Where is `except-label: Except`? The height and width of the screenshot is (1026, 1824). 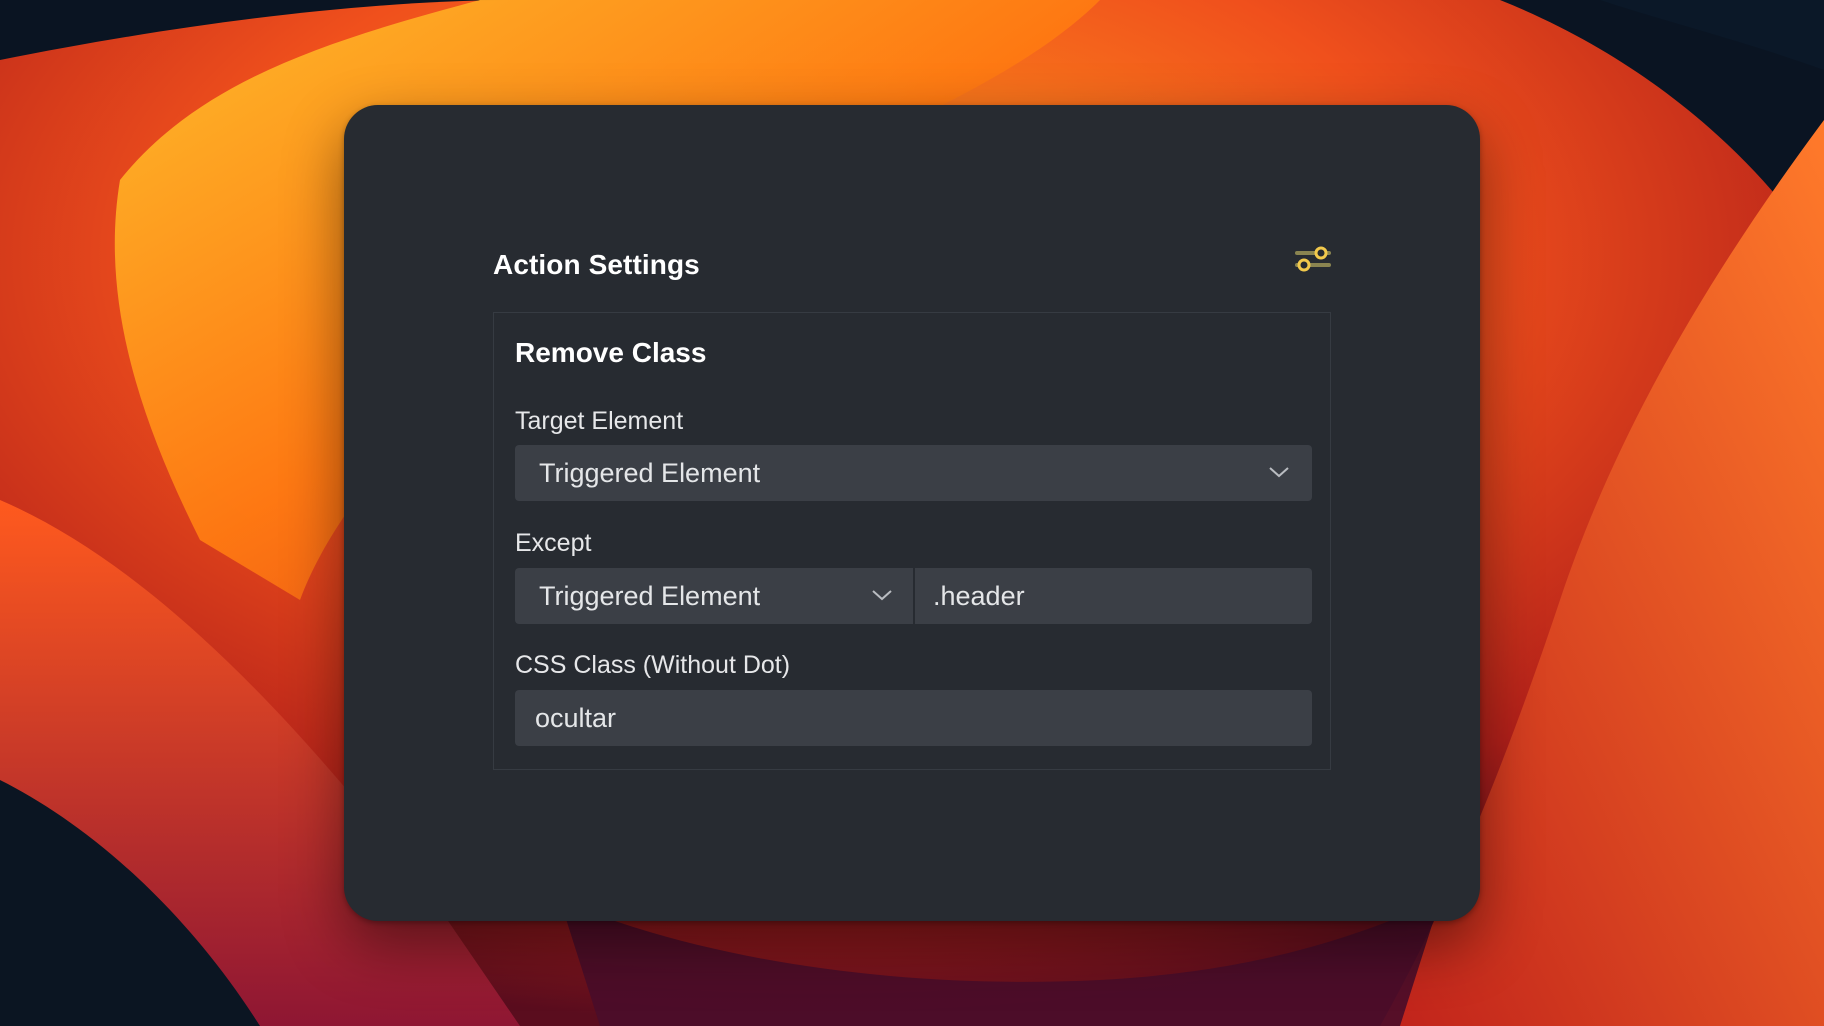 except-label: Except is located at coordinates (553, 543).